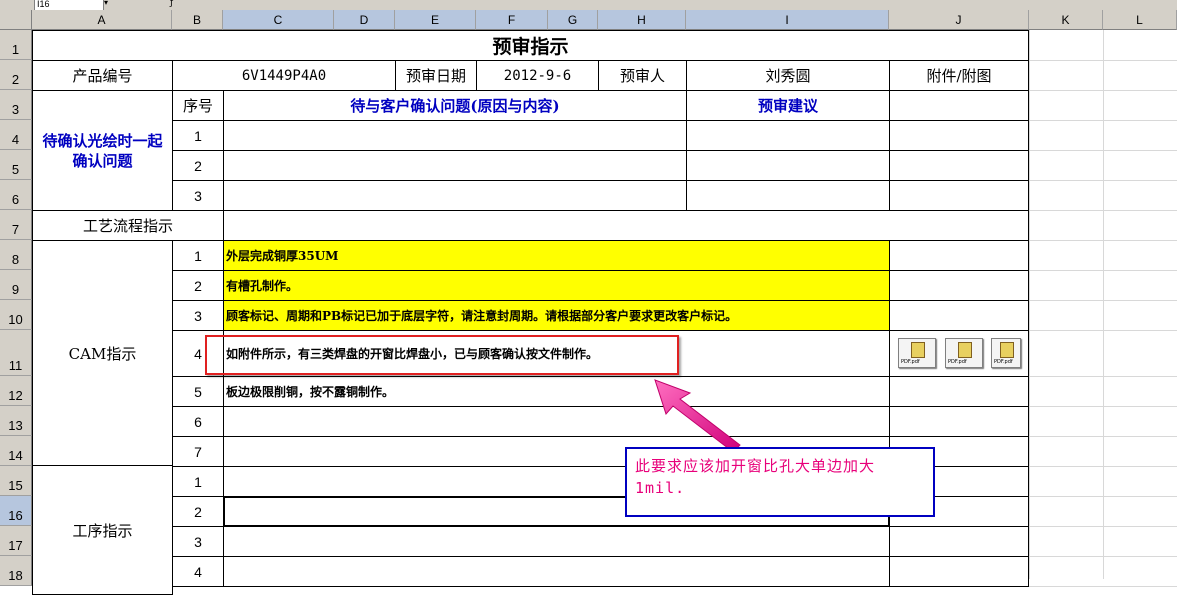 The image size is (1177, 595). What do you see at coordinates (102, 353) in the screenshot?
I see `cam-section-label: CAM指示` at bounding box center [102, 353].